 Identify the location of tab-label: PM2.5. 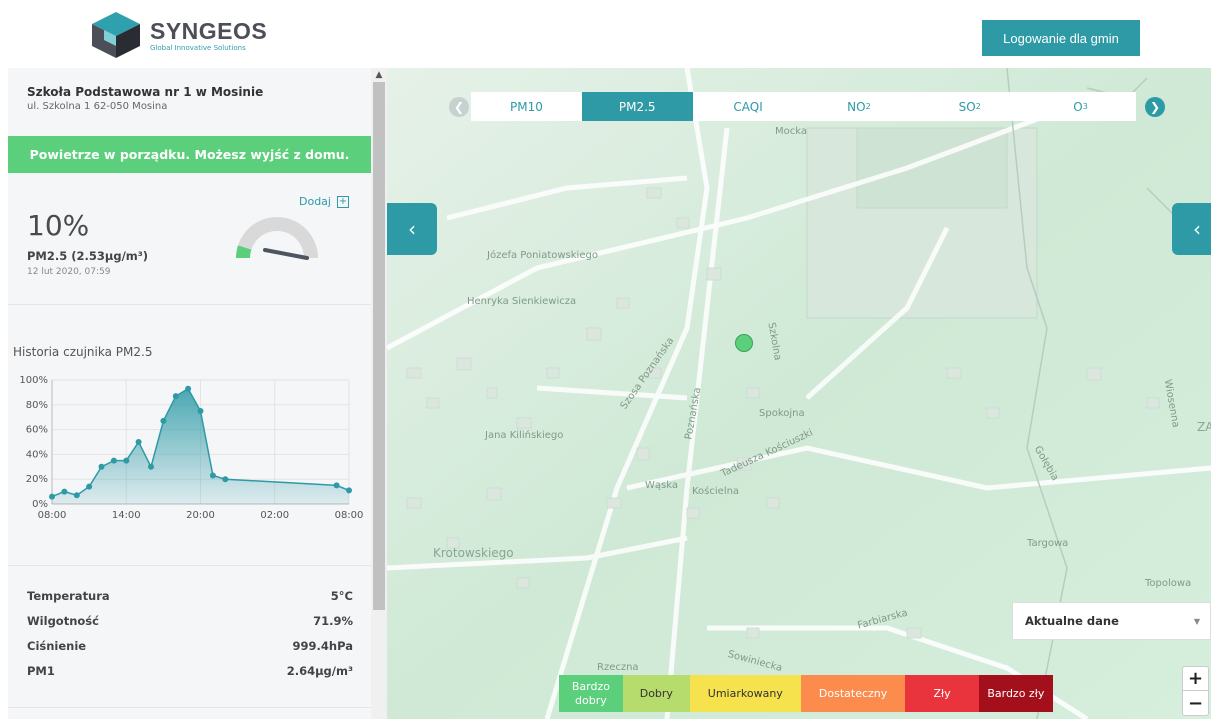
(637, 106).